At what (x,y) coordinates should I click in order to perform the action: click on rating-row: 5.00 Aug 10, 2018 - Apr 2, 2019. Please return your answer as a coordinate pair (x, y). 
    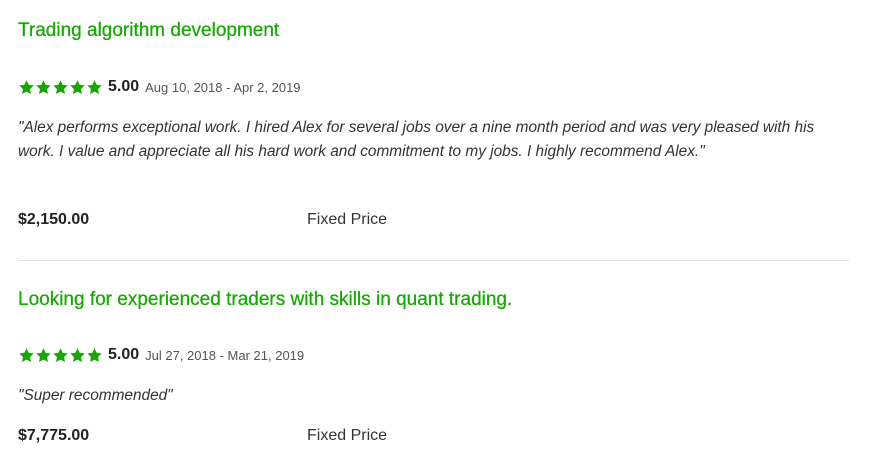
    Looking at the image, I should click on (159, 87).